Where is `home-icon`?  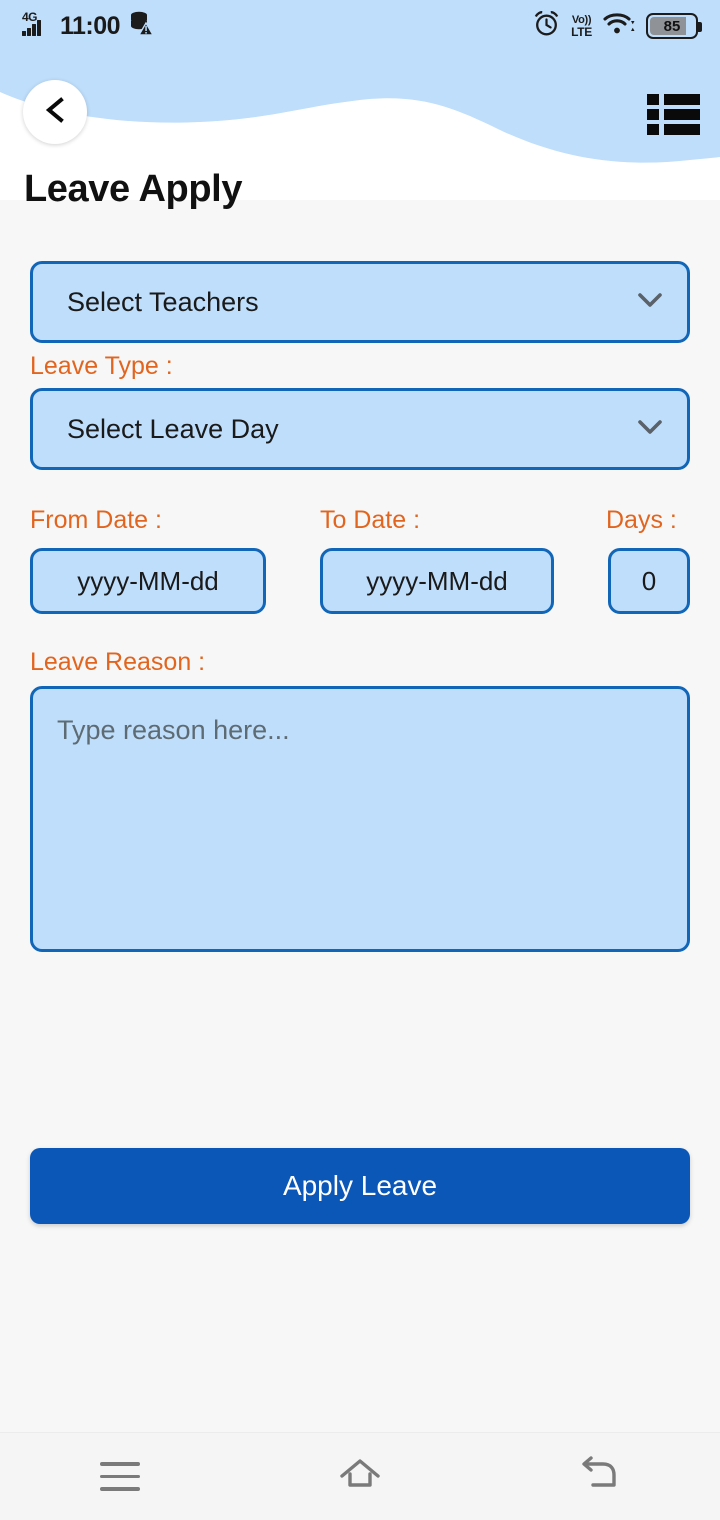
home-icon is located at coordinates (360, 1476).